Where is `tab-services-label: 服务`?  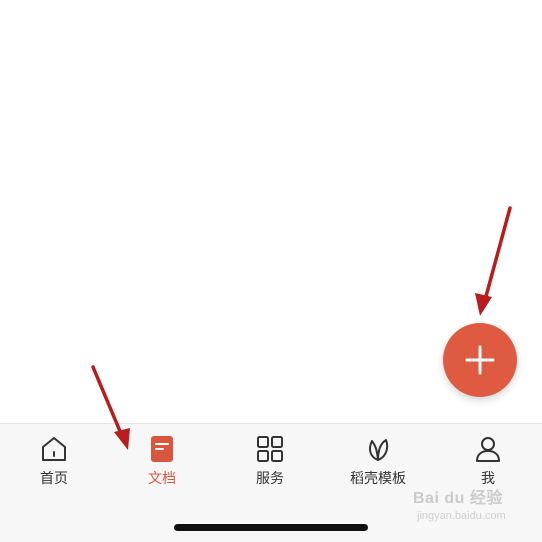 tab-services-label: 服务 is located at coordinates (270, 478).